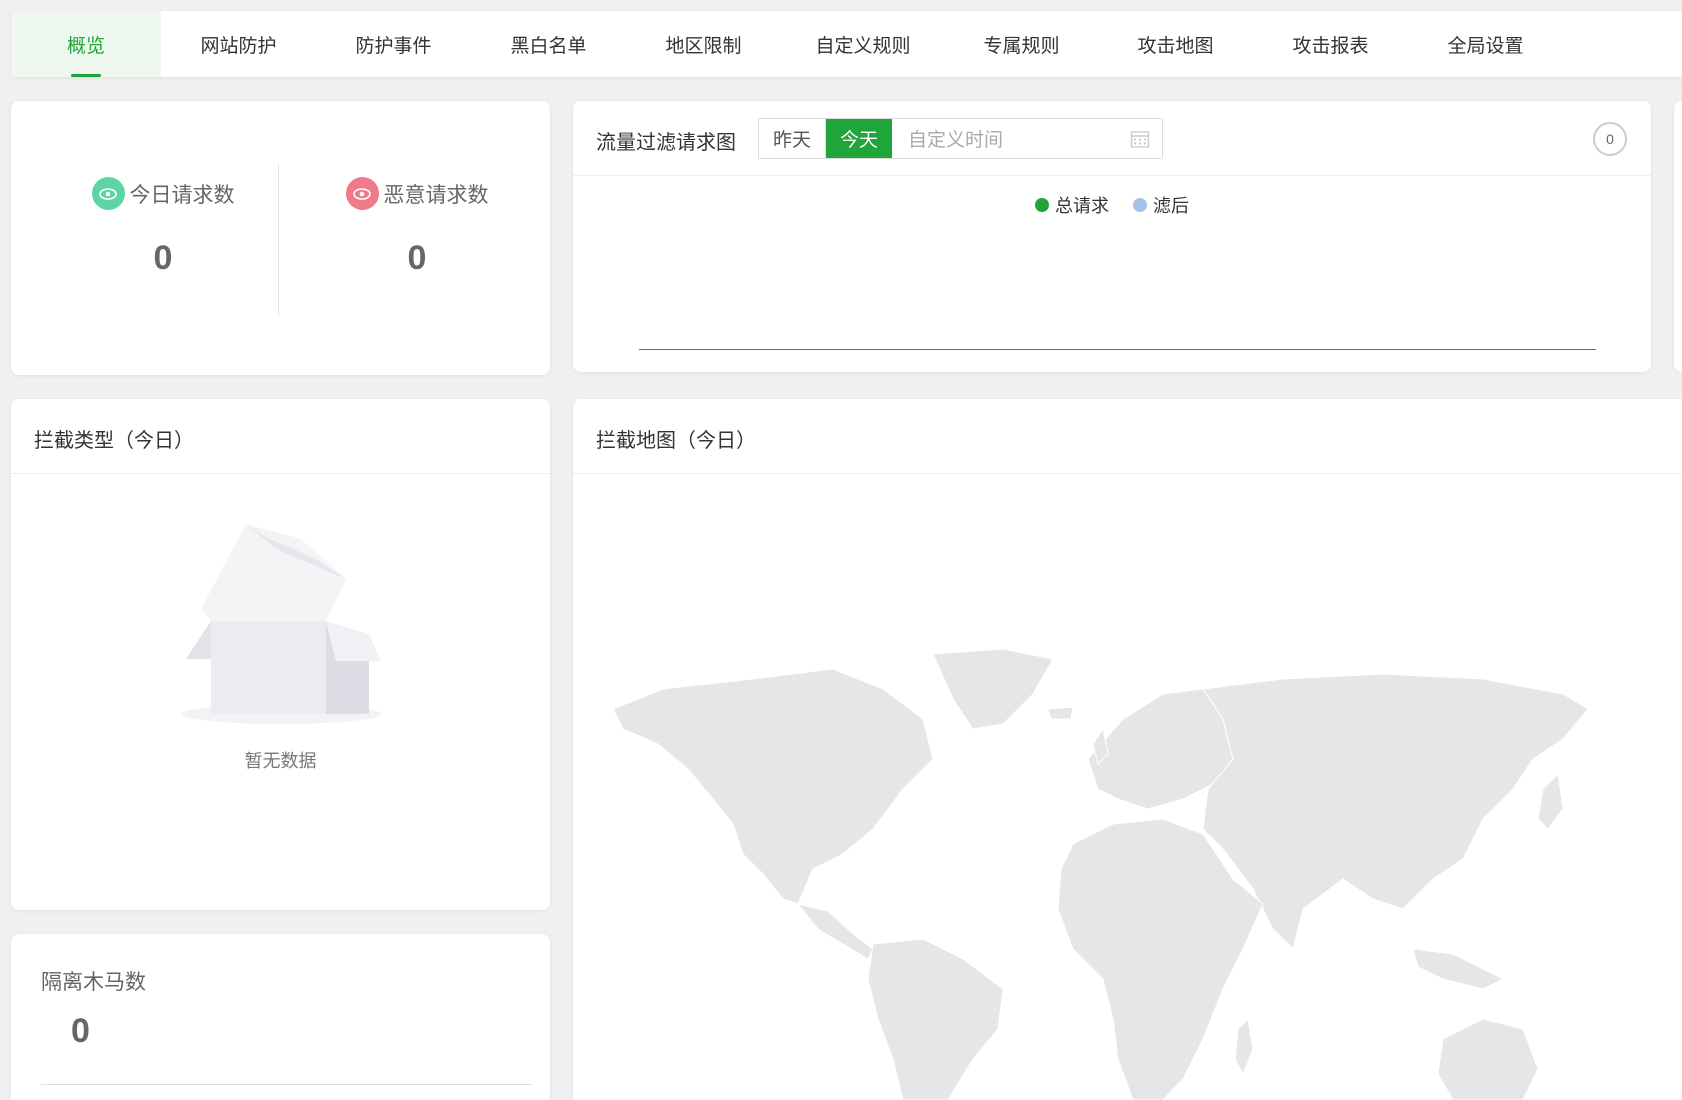 This screenshot has width=1682, height=1100. What do you see at coordinates (280, 1017) in the screenshot?
I see `isolated-trojan-card: 隔离木马数 0` at bounding box center [280, 1017].